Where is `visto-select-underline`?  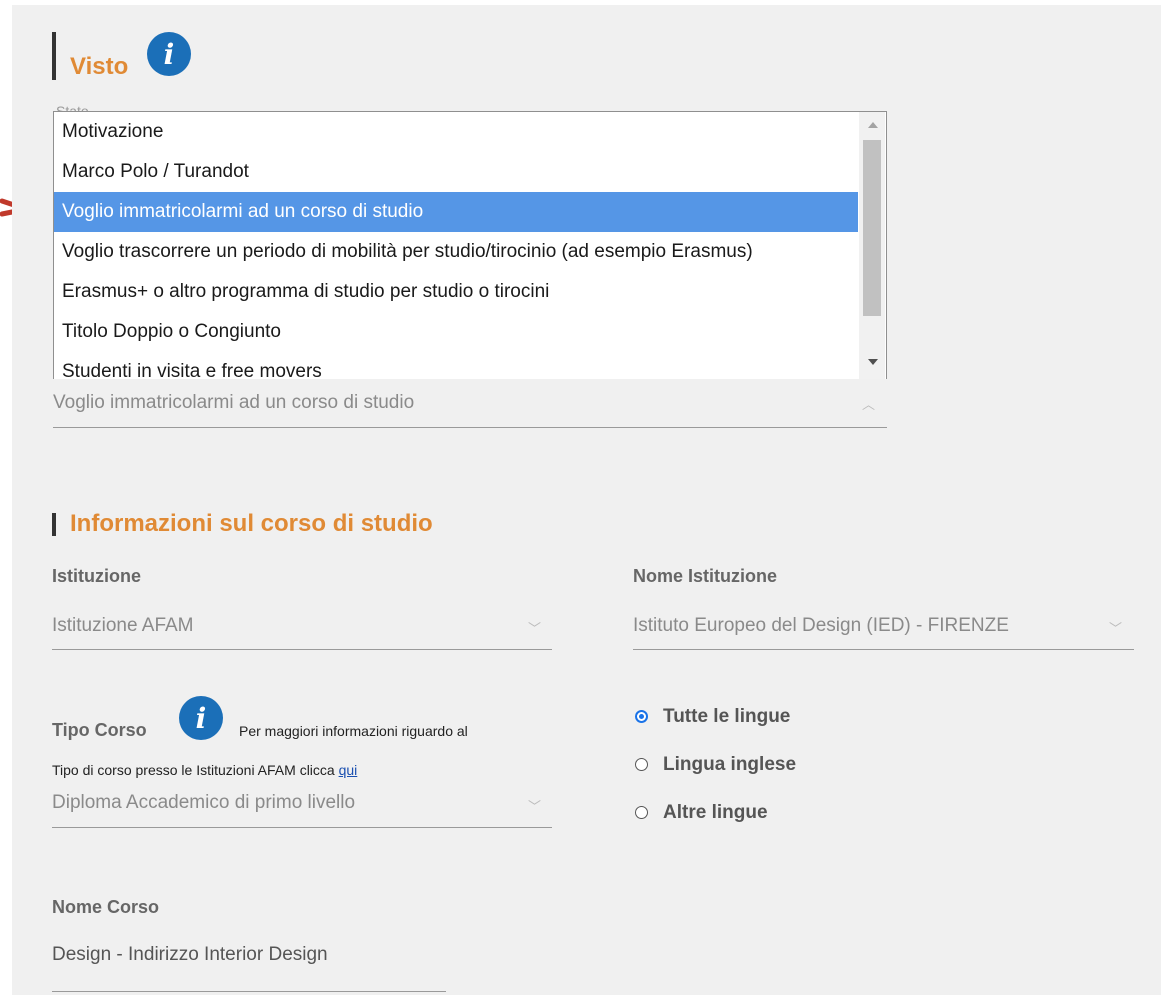 visto-select-underline is located at coordinates (470, 427).